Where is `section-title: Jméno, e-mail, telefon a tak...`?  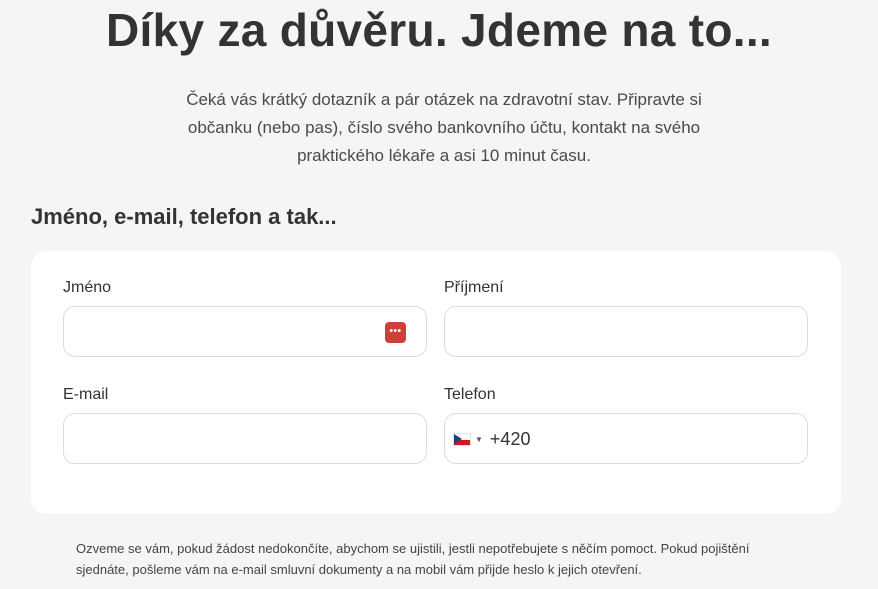
section-title: Jméno, e-mail, telefon a tak... is located at coordinates (184, 216).